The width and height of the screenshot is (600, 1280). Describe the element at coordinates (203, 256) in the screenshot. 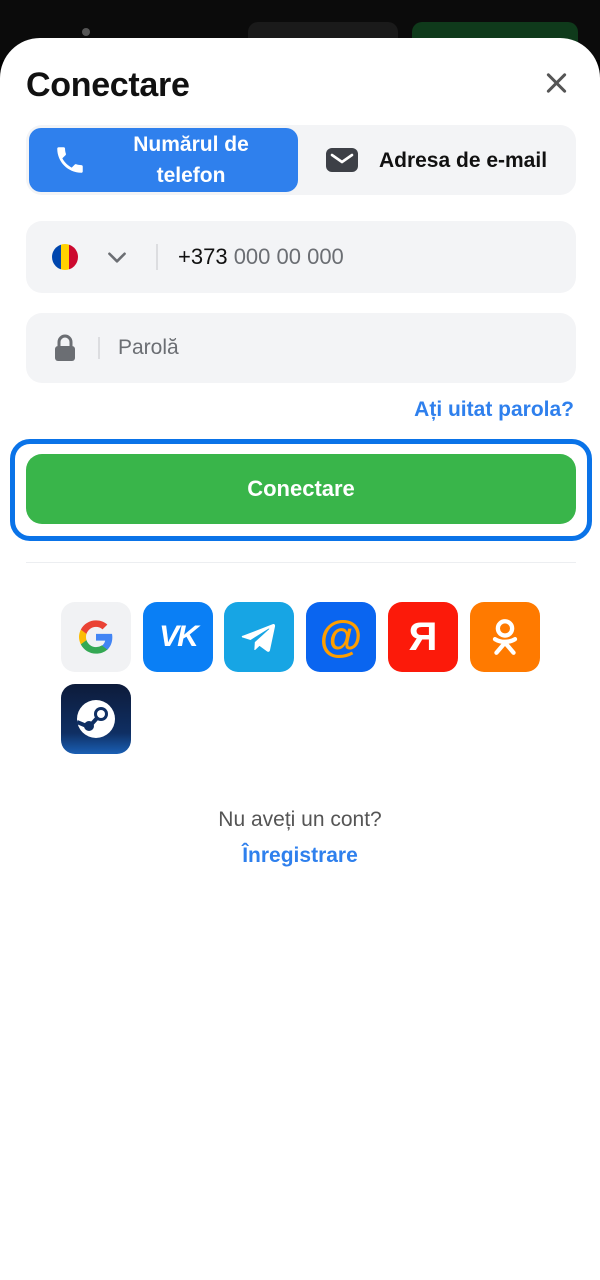

I see `phone-prefix: +373` at that location.